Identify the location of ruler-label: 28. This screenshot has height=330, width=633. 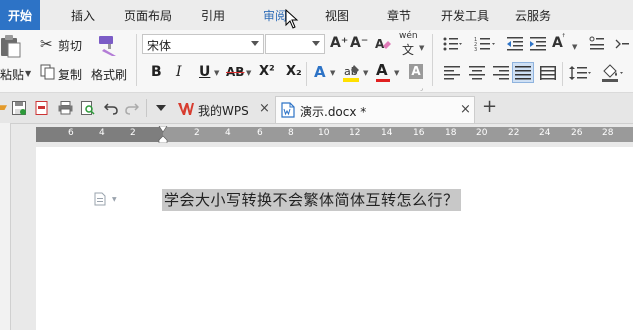
(608, 133).